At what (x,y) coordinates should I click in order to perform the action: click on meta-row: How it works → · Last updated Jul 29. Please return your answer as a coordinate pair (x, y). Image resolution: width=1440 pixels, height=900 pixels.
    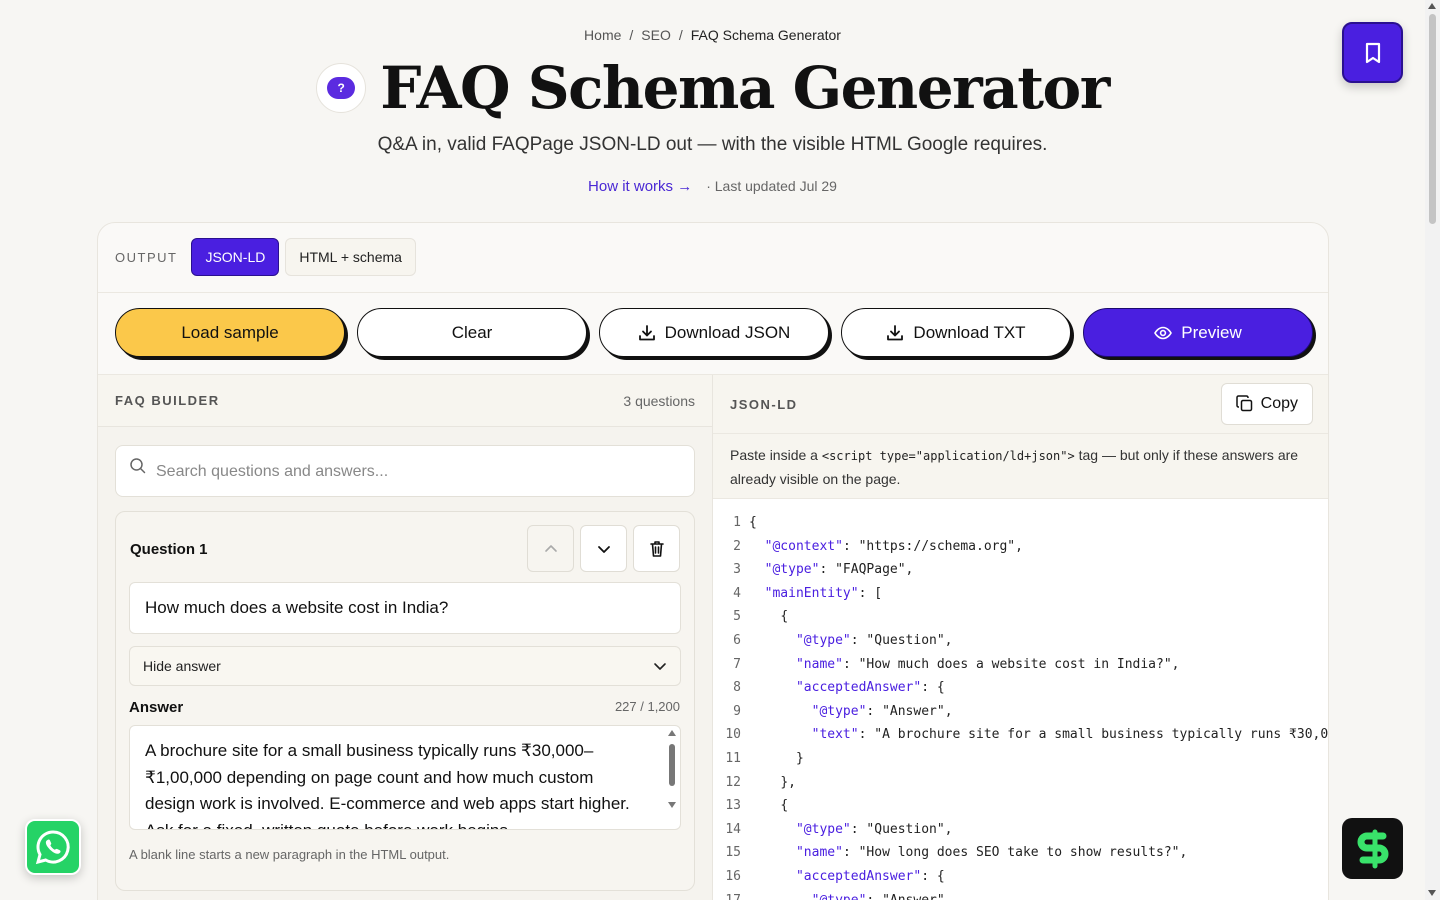
    Looking at the image, I should click on (712, 186).